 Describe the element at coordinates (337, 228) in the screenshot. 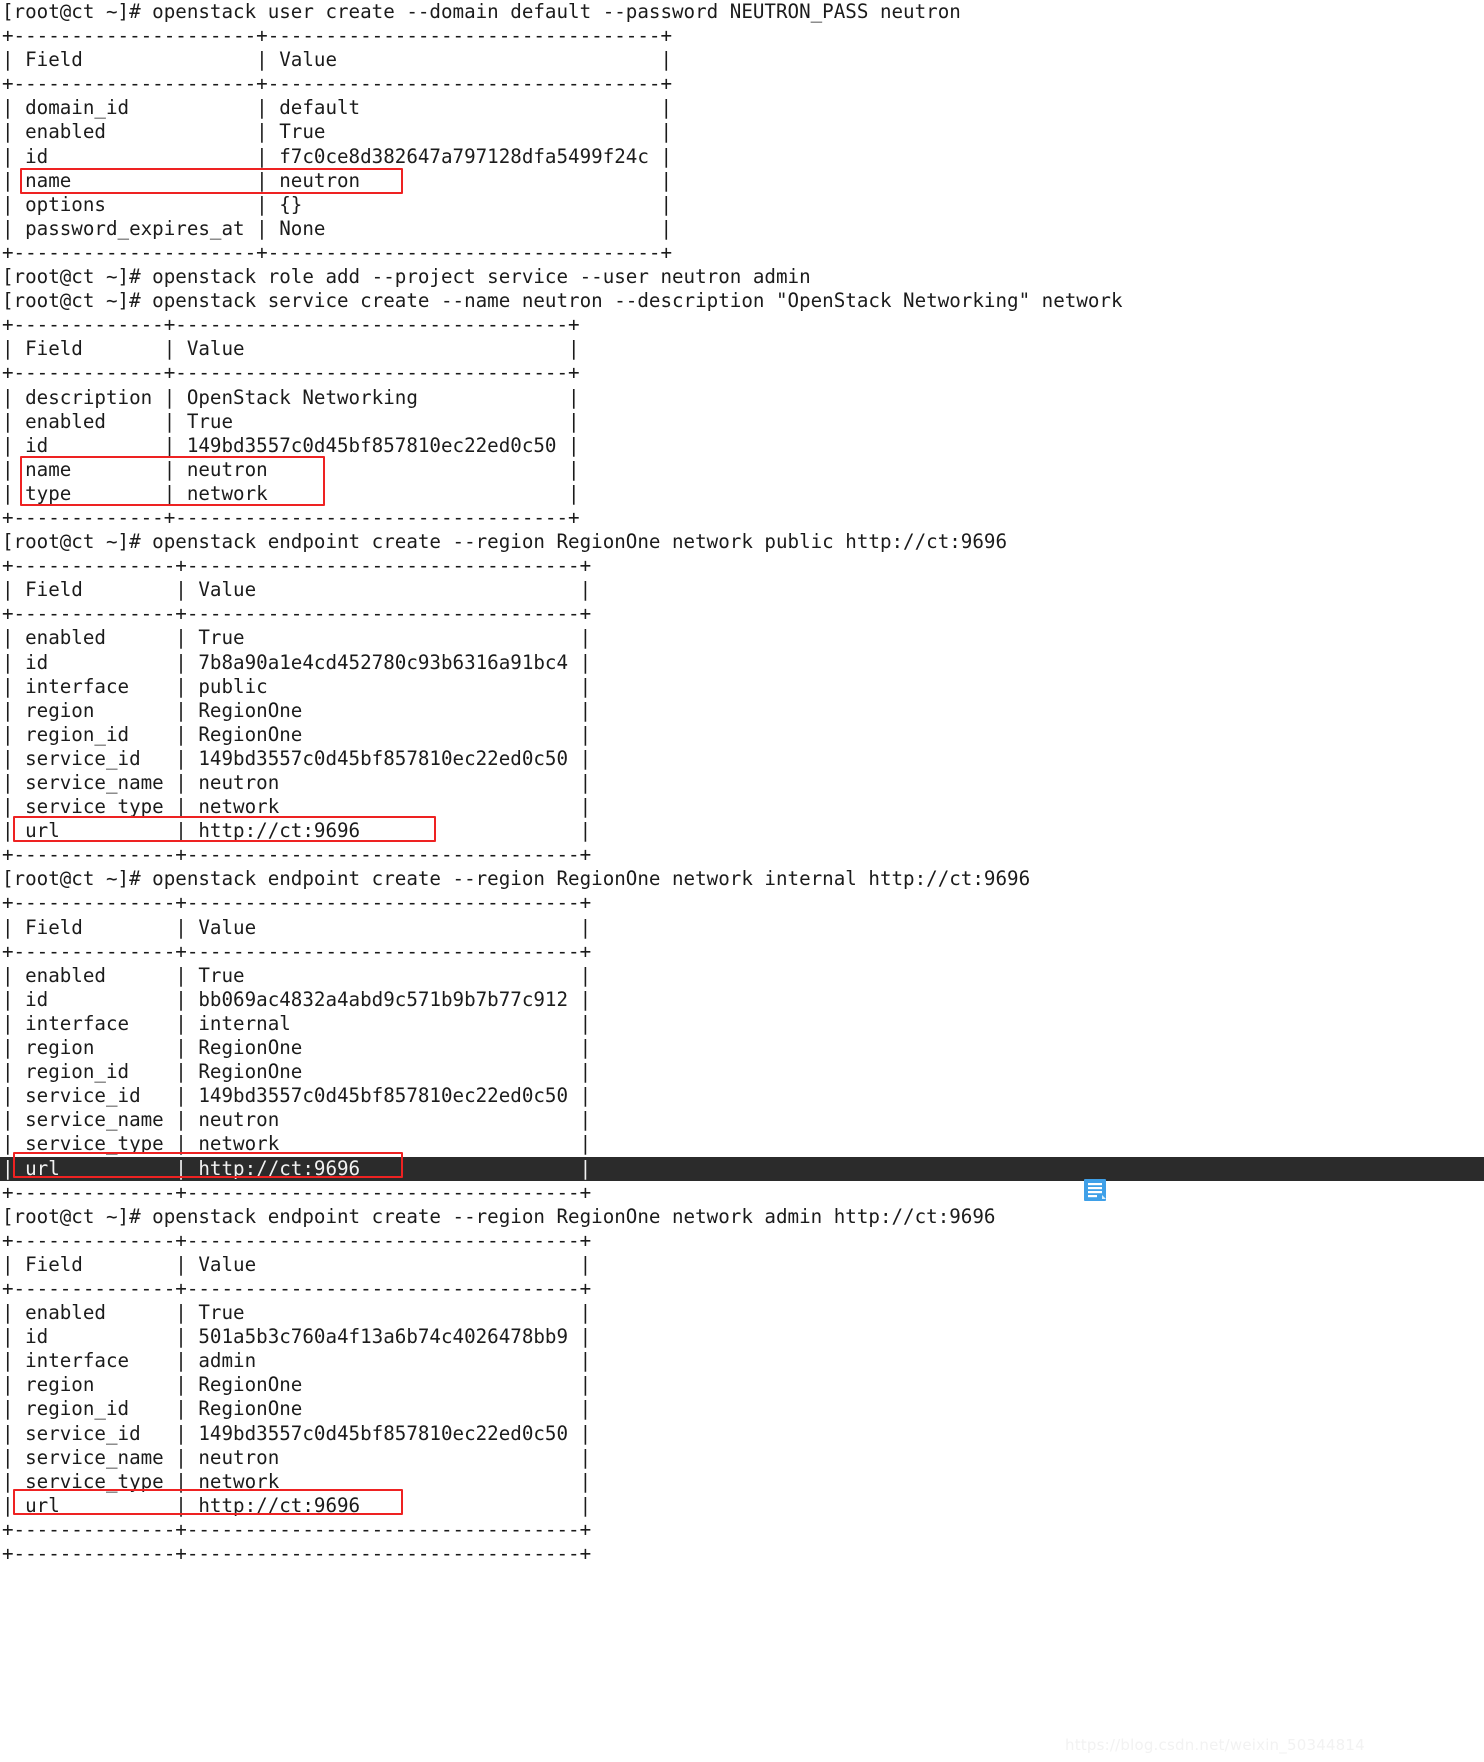

I see `terminal-line: | password_expires_at | None |` at that location.